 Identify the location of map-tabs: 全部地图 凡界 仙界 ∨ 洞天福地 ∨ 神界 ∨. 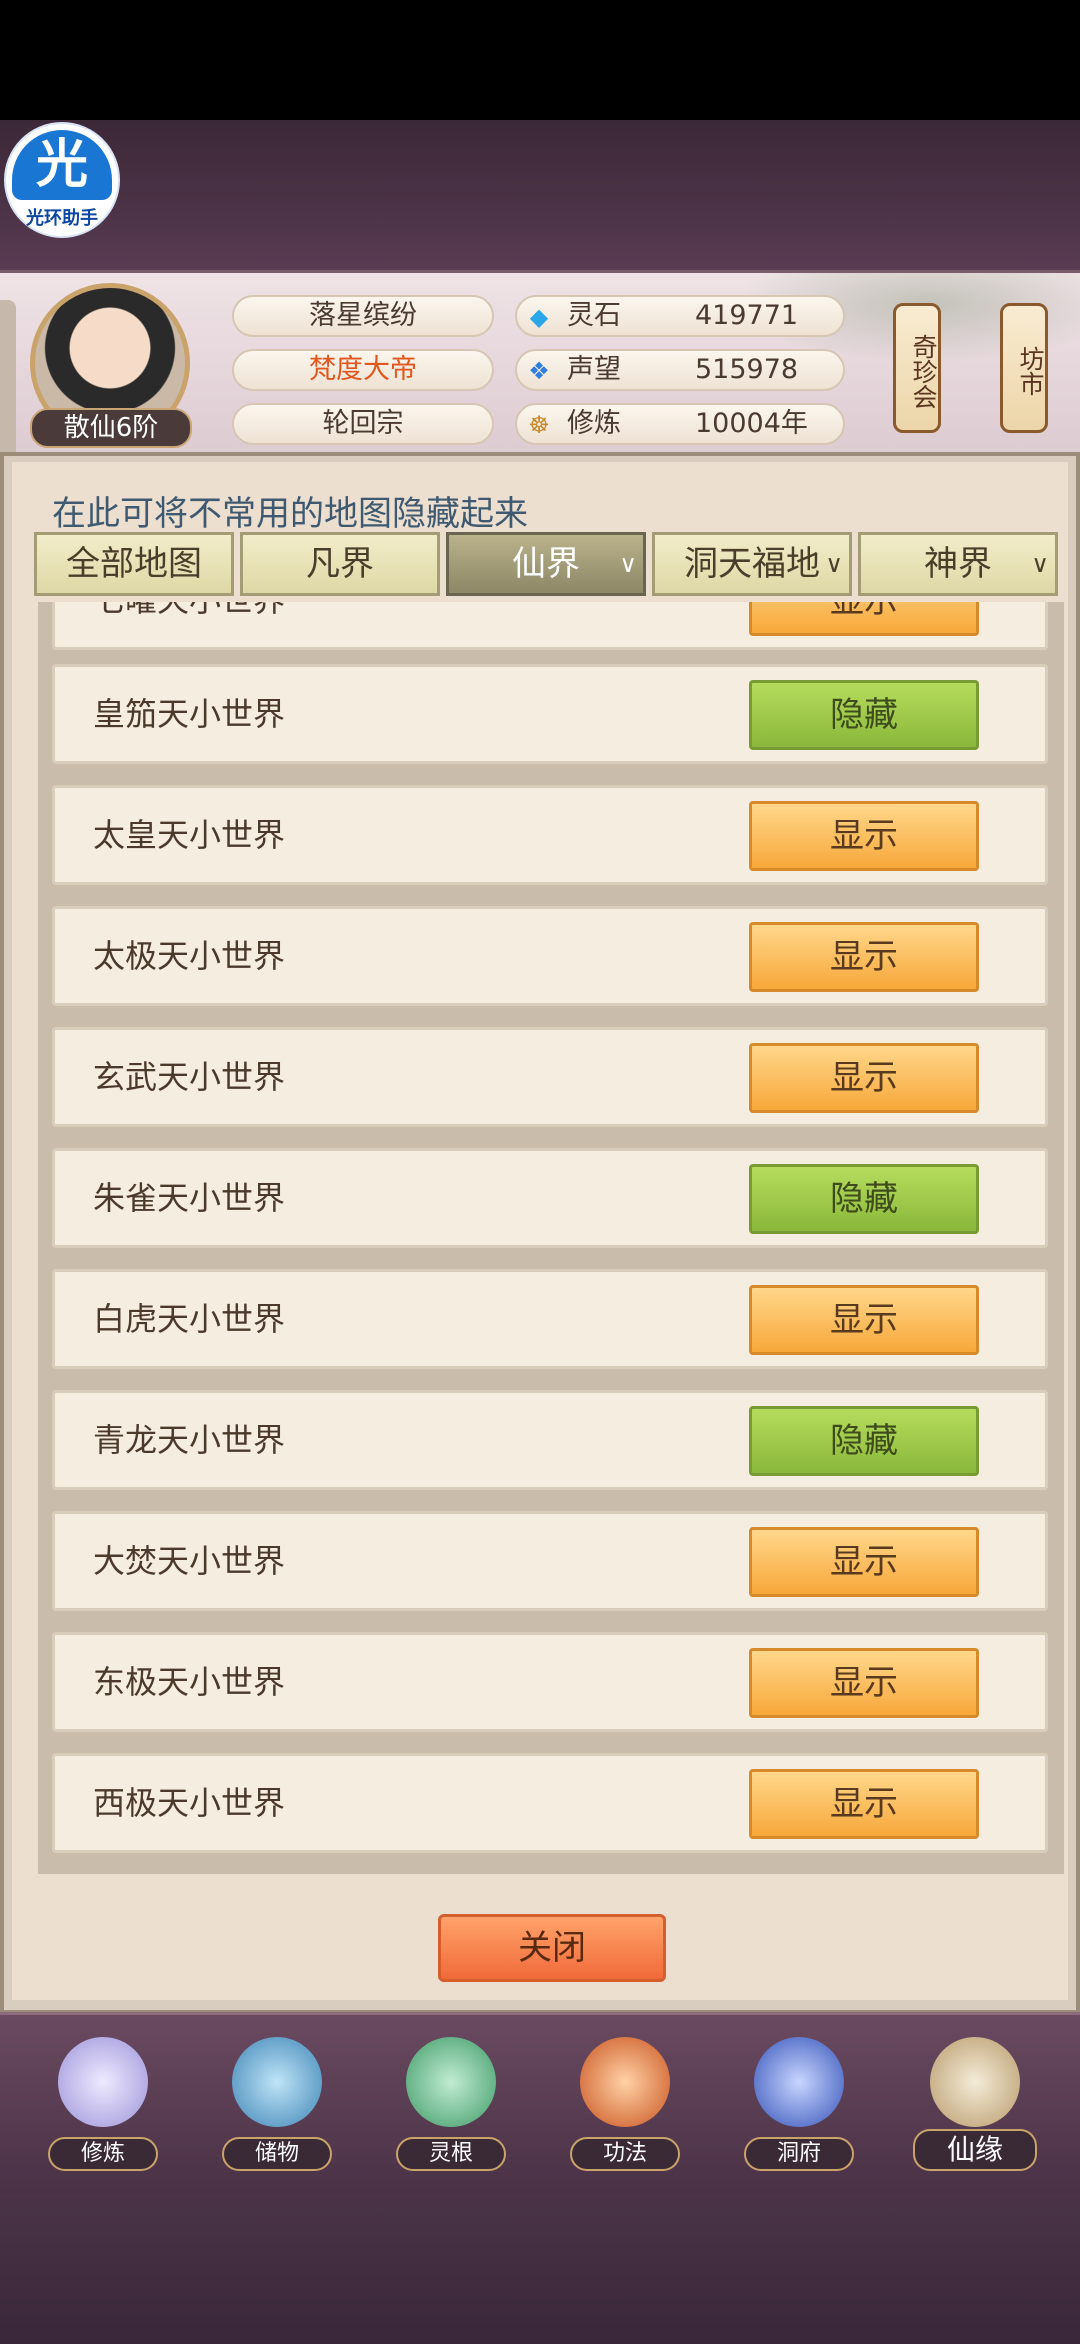
(552, 564).